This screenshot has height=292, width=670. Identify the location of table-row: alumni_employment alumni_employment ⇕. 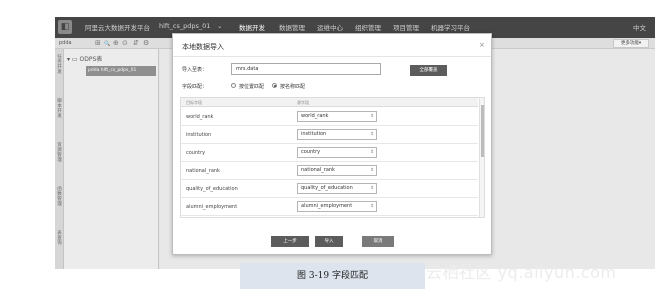
(329, 207).